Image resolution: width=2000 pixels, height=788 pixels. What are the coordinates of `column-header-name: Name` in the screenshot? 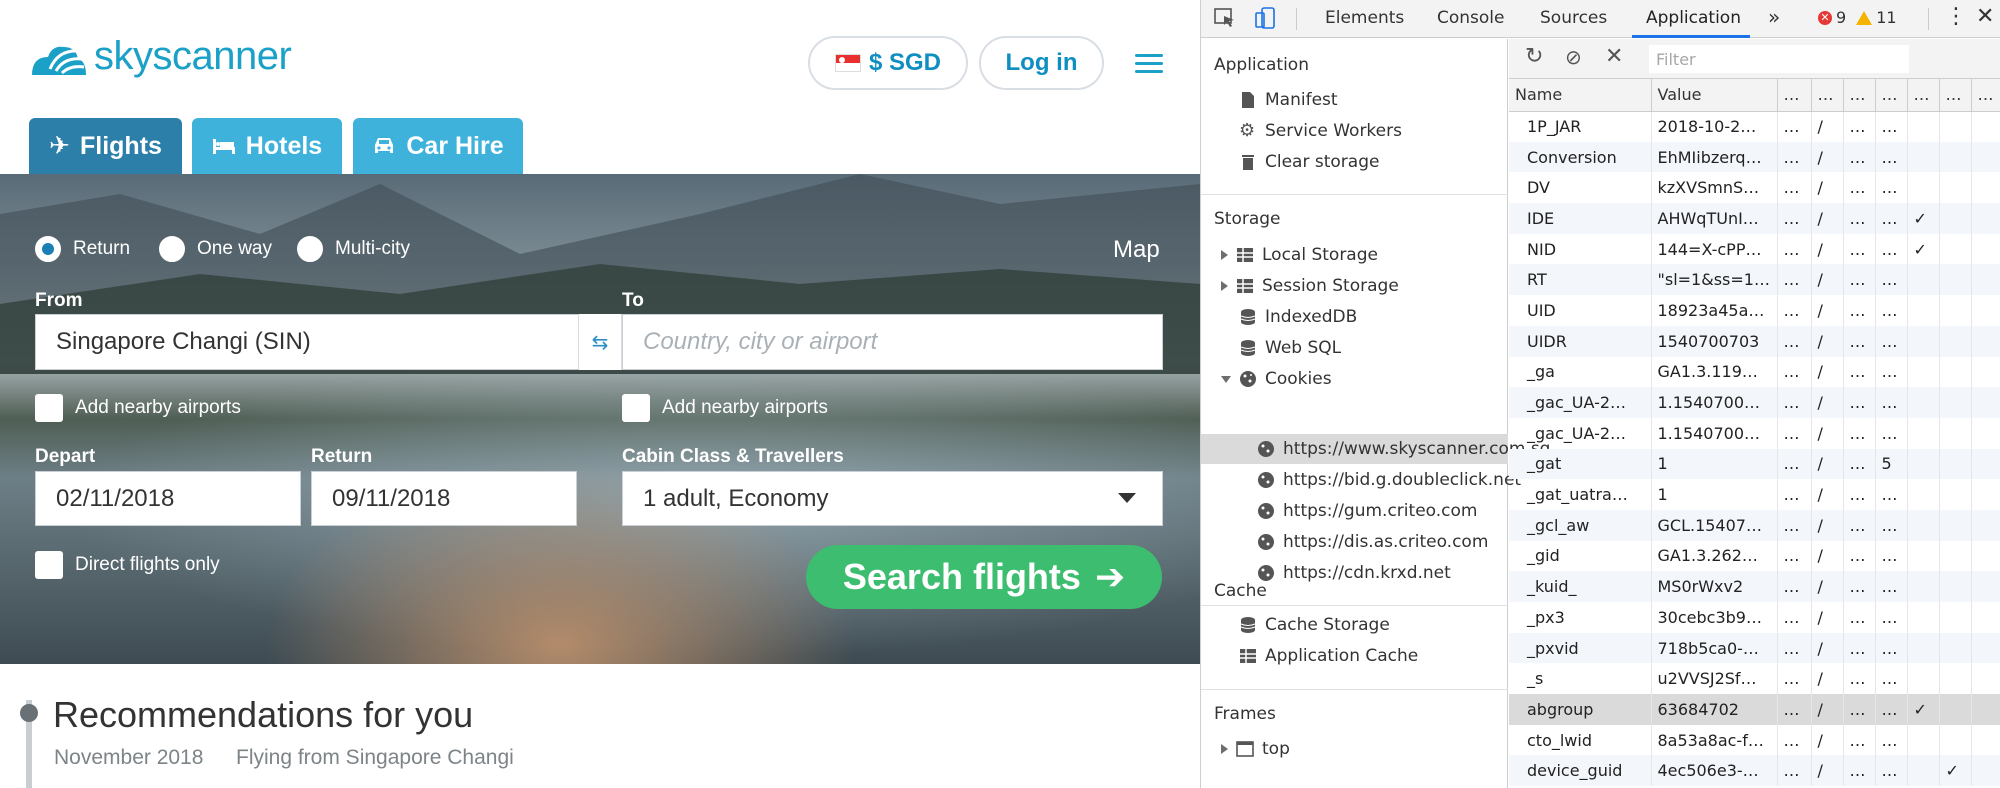 It's located at (1580, 95).